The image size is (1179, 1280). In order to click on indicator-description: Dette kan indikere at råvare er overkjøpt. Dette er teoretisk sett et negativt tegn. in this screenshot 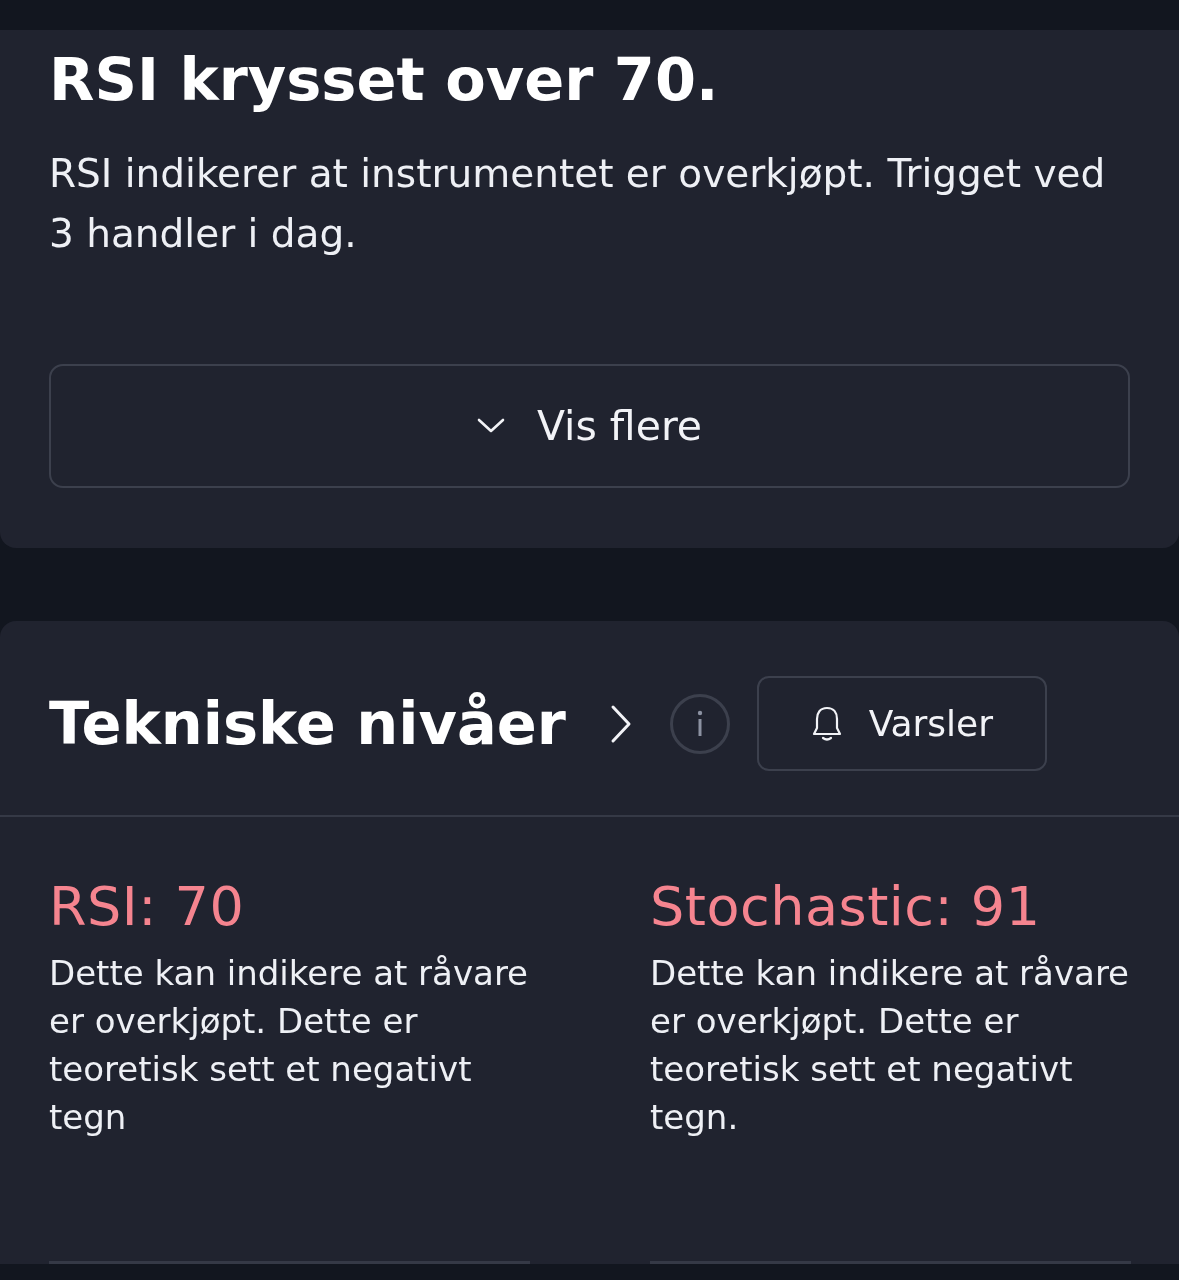, I will do `click(890, 1045)`.